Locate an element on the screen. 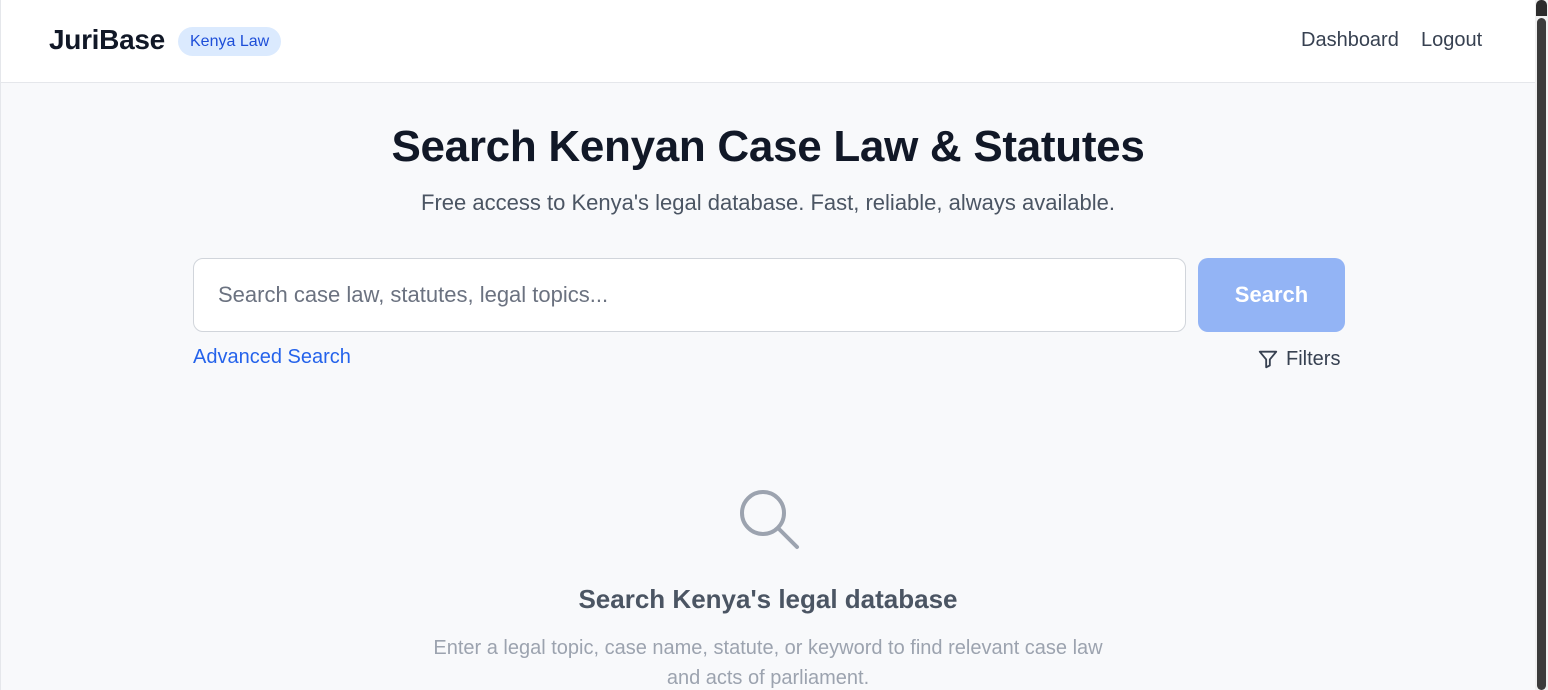  search-input is located at coordinates (689, 295).